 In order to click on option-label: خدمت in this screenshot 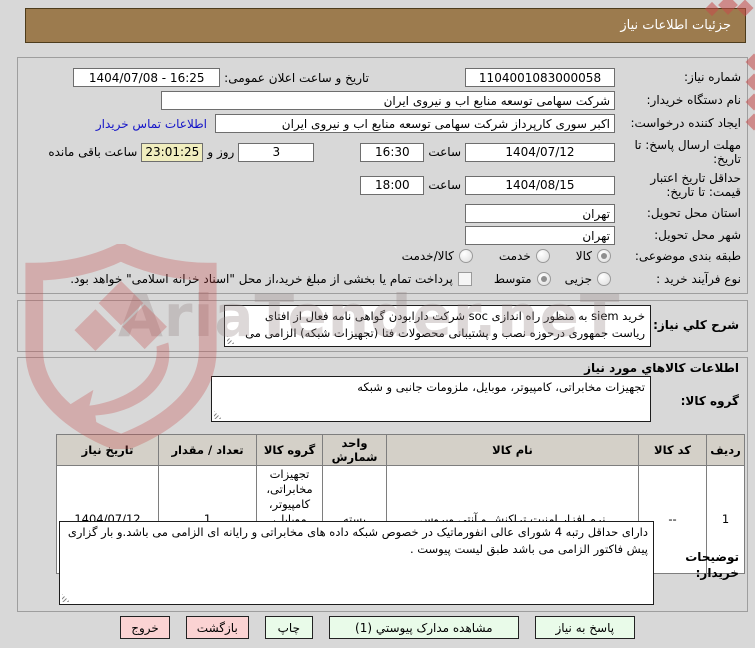, I will do `click(514, 256)`.